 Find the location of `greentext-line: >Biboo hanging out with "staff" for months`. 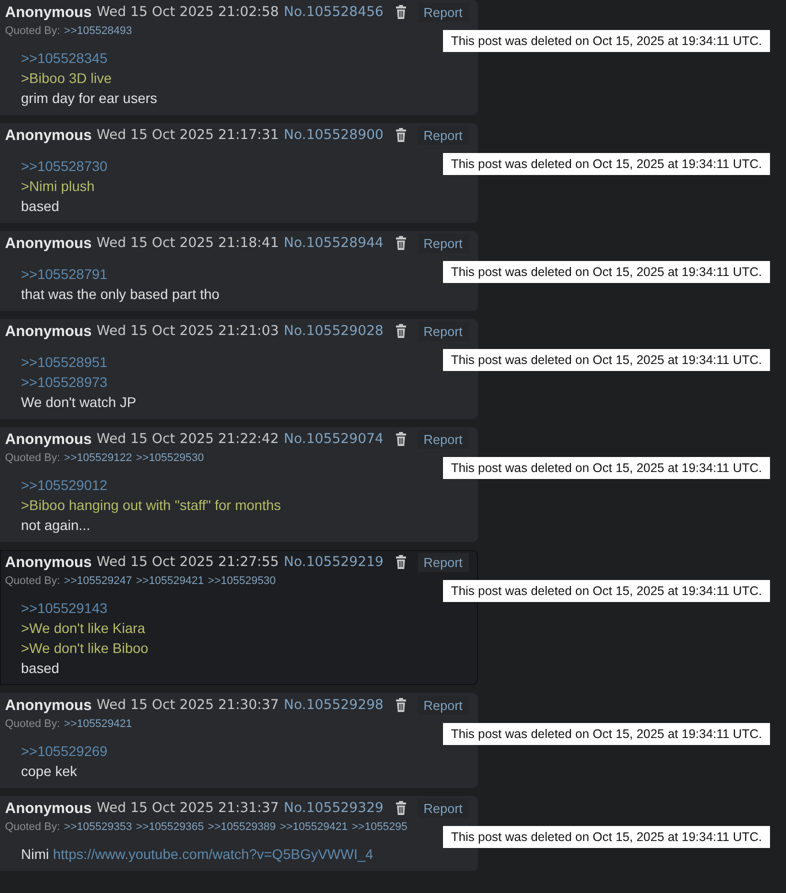

greentext-line: >Biboo hanging out with "staff" for months is located at coordinates (151, 505).